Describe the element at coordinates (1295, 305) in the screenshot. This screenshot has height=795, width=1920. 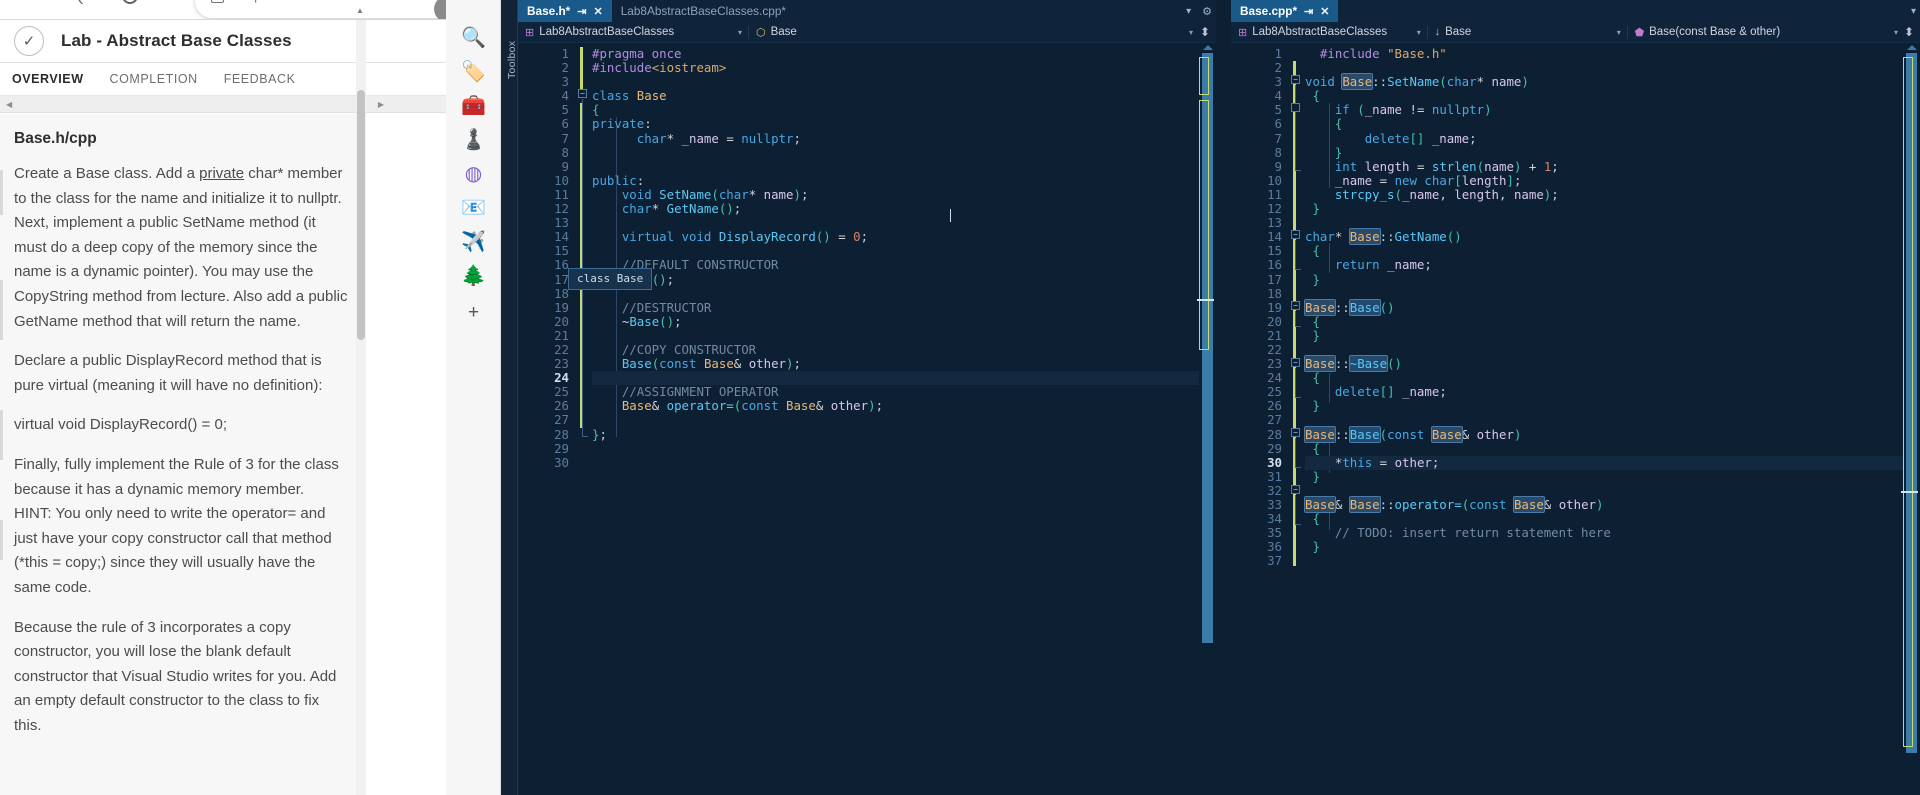
I see `fold-toggle-ctor: −` at that location.